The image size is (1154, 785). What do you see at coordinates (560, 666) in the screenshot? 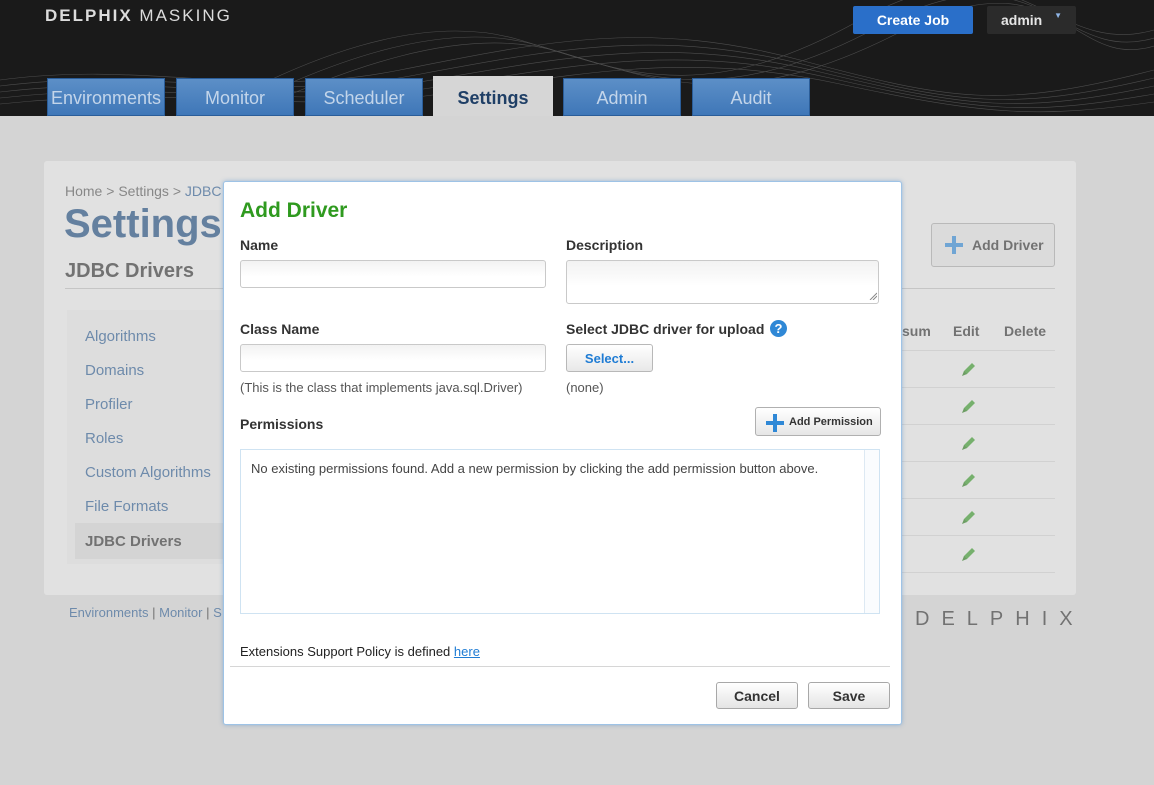
I see `dialog-footer-divider` at bounding box center [560, 666].